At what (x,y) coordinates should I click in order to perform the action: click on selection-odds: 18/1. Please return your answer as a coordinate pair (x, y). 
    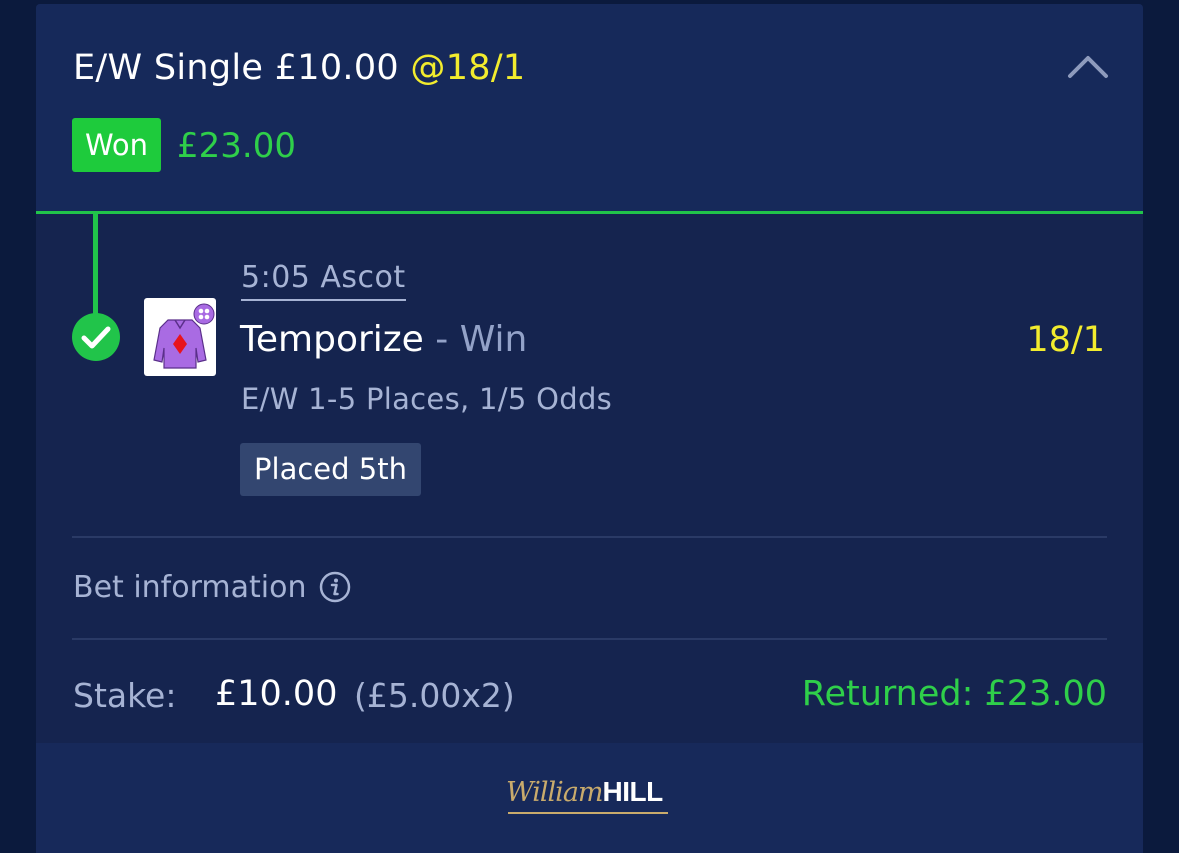
    Looking at the image, I should click on (1065, 340).